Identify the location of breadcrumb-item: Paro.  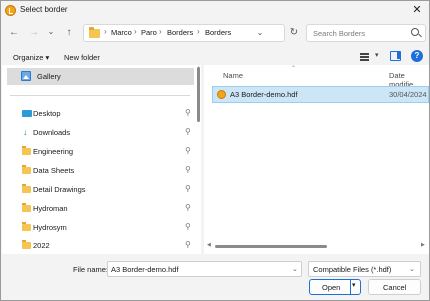
(149, 32).